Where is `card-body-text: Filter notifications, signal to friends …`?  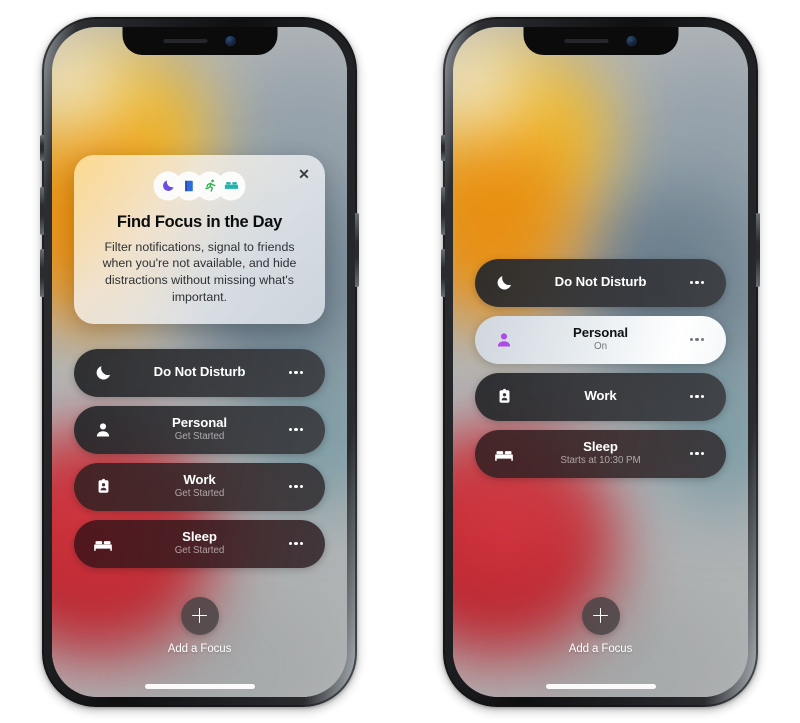
card-body-text: Filter notifications, signal to friends … is located at coordinates (199, 272).